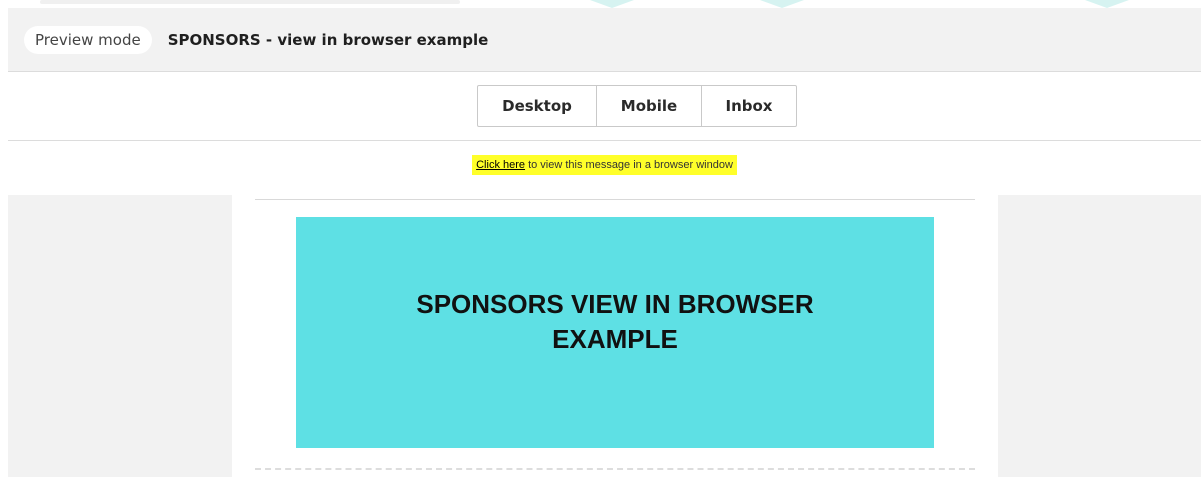 This screenshot has height=477, width=1201. What do you see at coordinates (120, 336) in the screenshot?
I see `email-gutter-left` at bounding box center [120, 336].